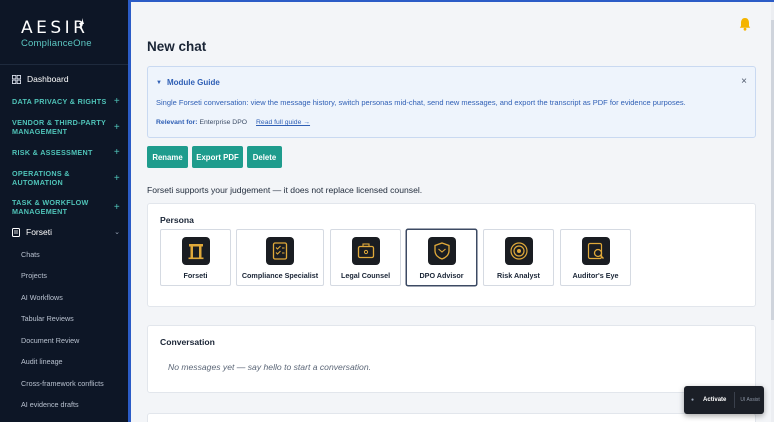  Describe the element at coordinates (280, 251) in the screenshot. I see `checklist-icon` at that location.